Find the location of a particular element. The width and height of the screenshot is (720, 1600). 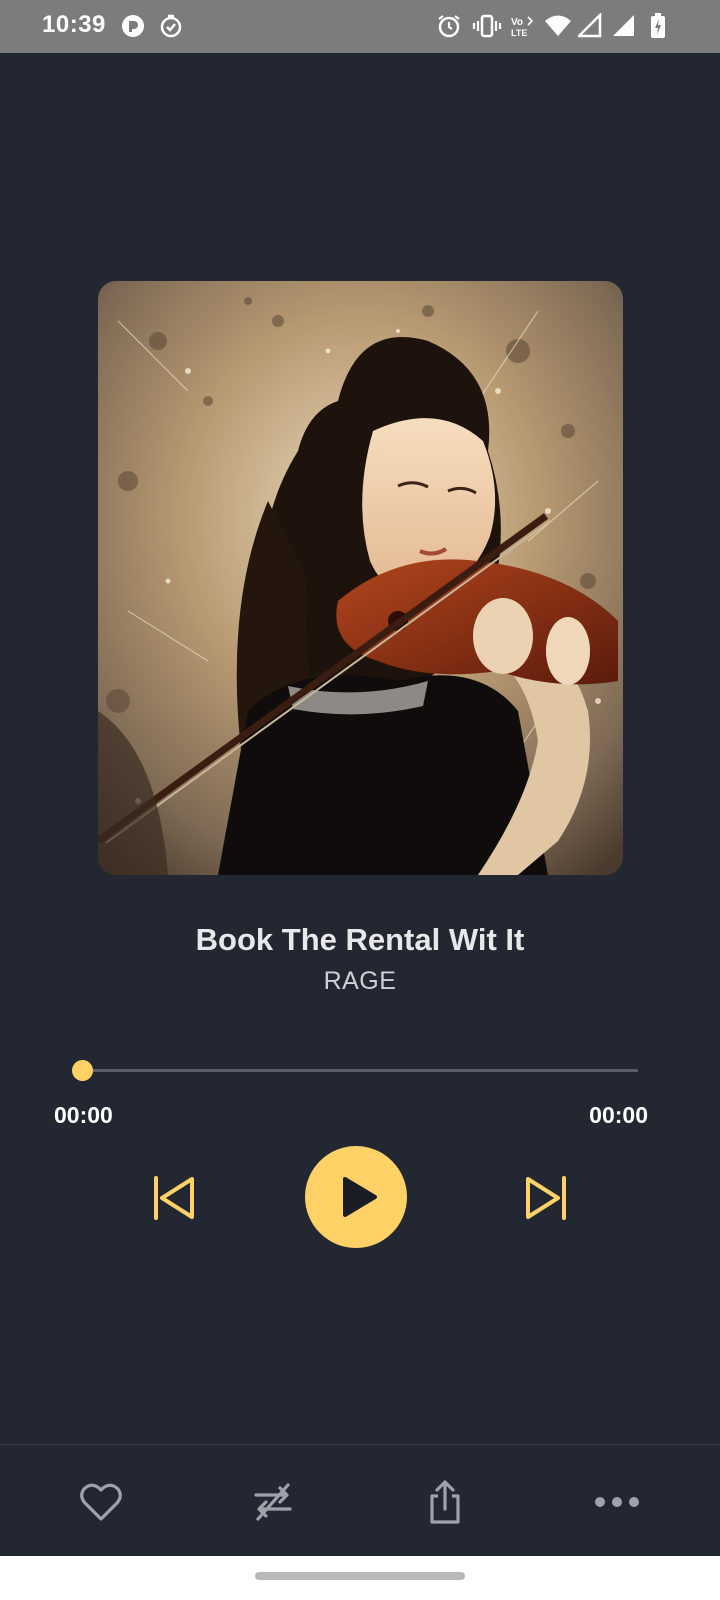

svg-text: LTE is located at coordinates (519, 33).